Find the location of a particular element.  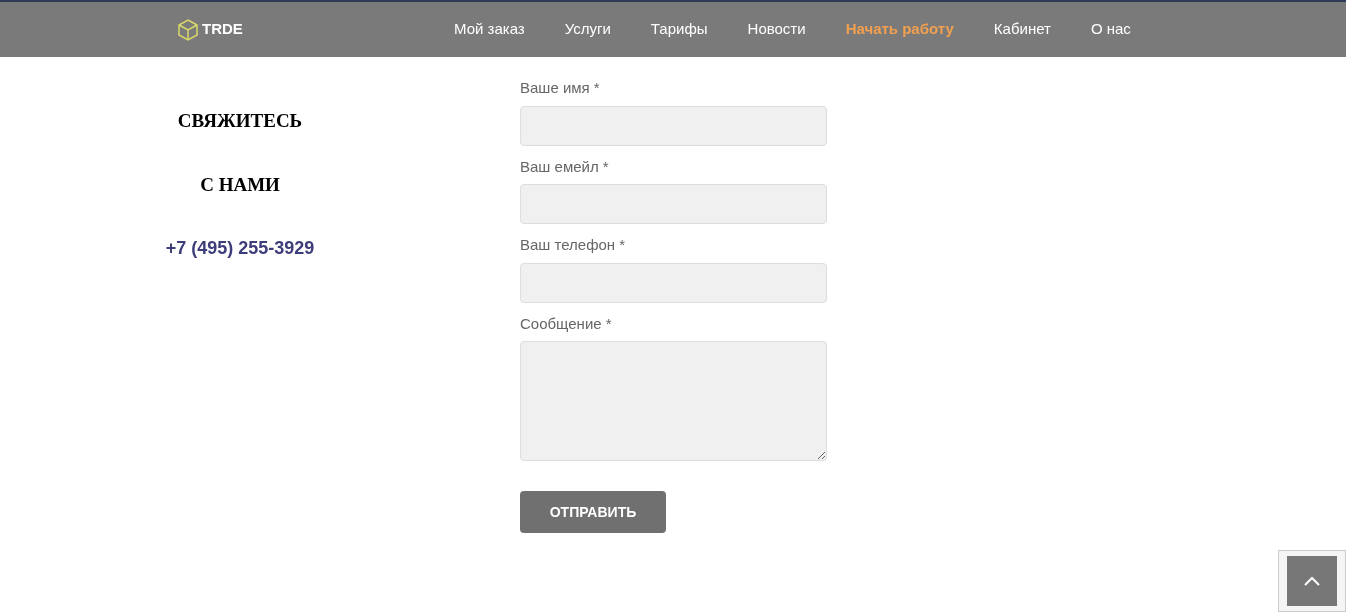

contact-heading: С НАМИ is located at coordinates (240, 185).